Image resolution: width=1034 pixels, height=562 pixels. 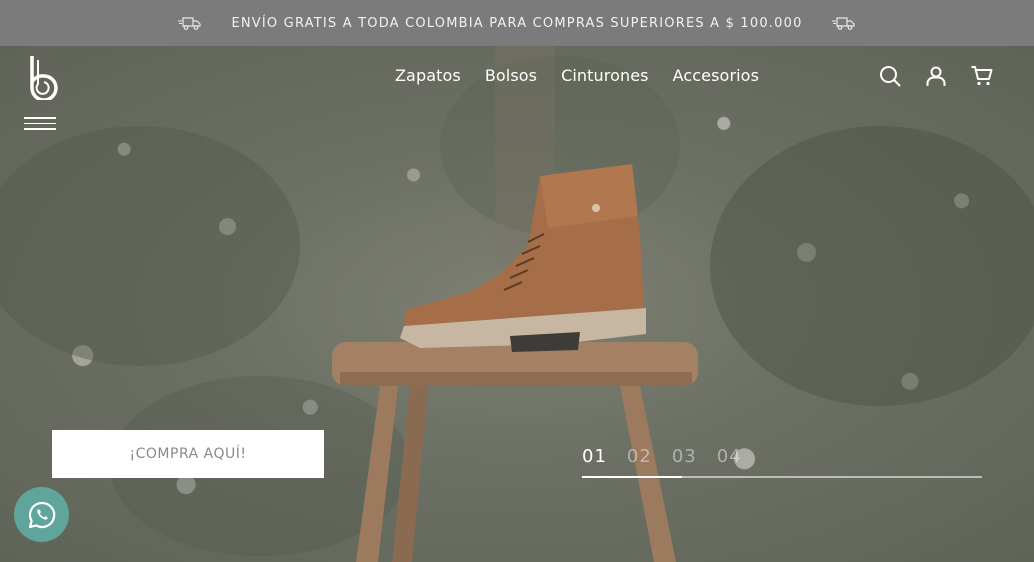 I want to click on hamburger-icon, so click(x=40, y=125).